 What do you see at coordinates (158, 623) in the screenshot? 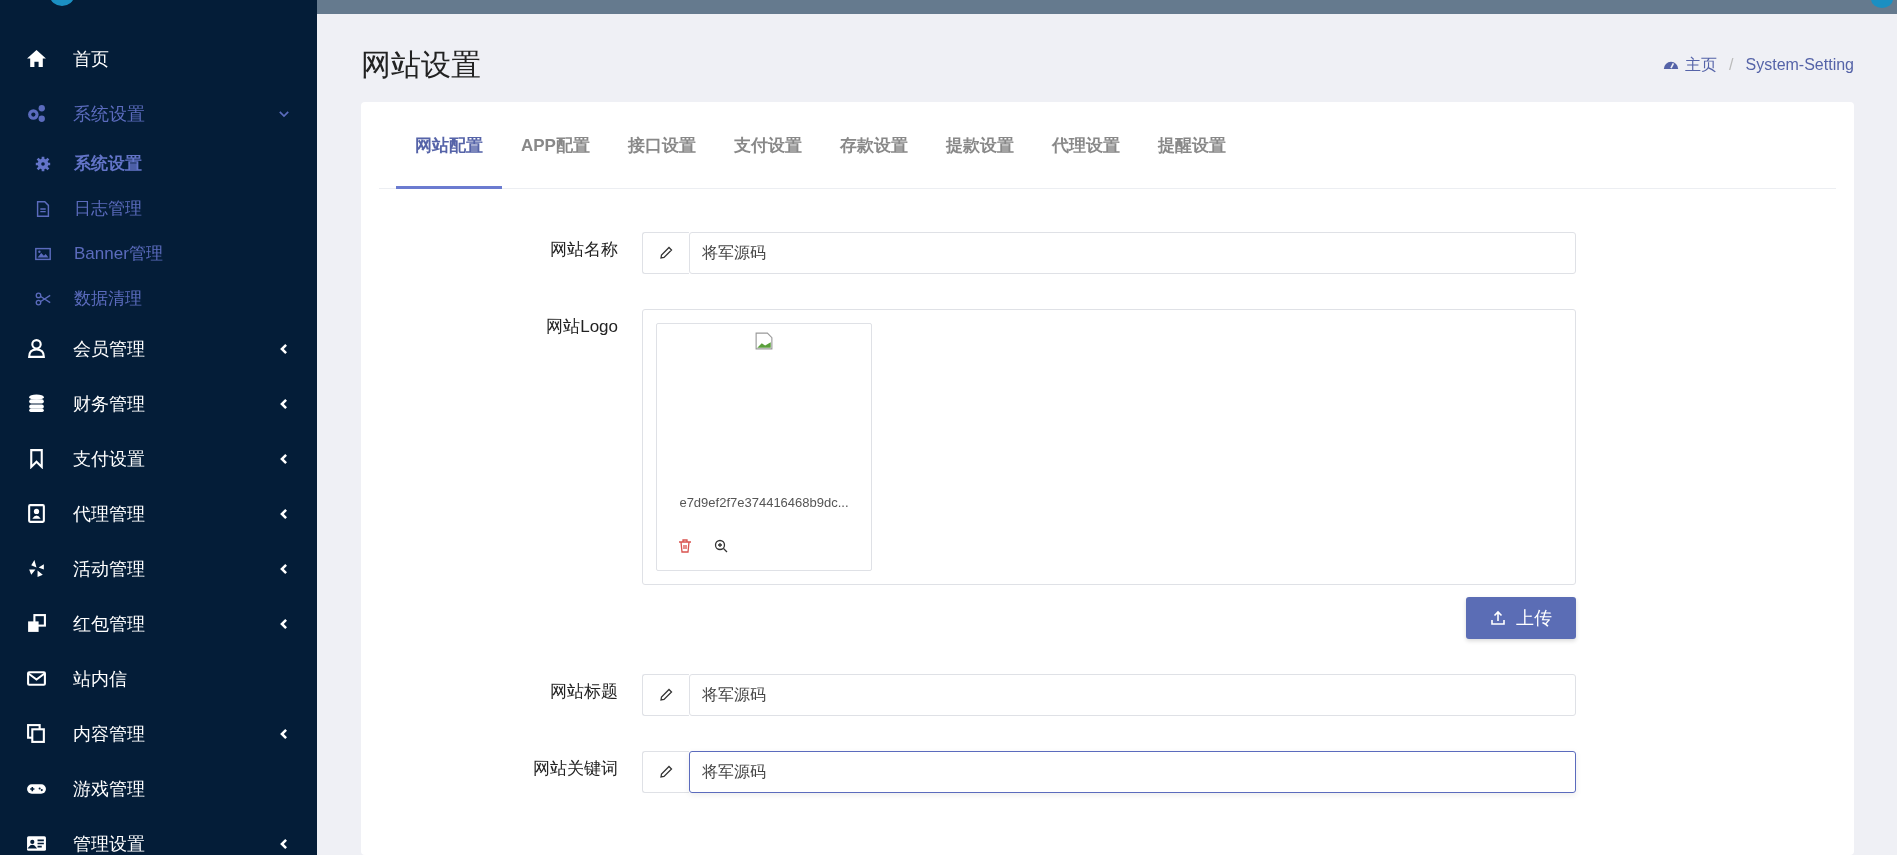
I see `sidebar-item: 红包管理` at bounding box center [158, 623].